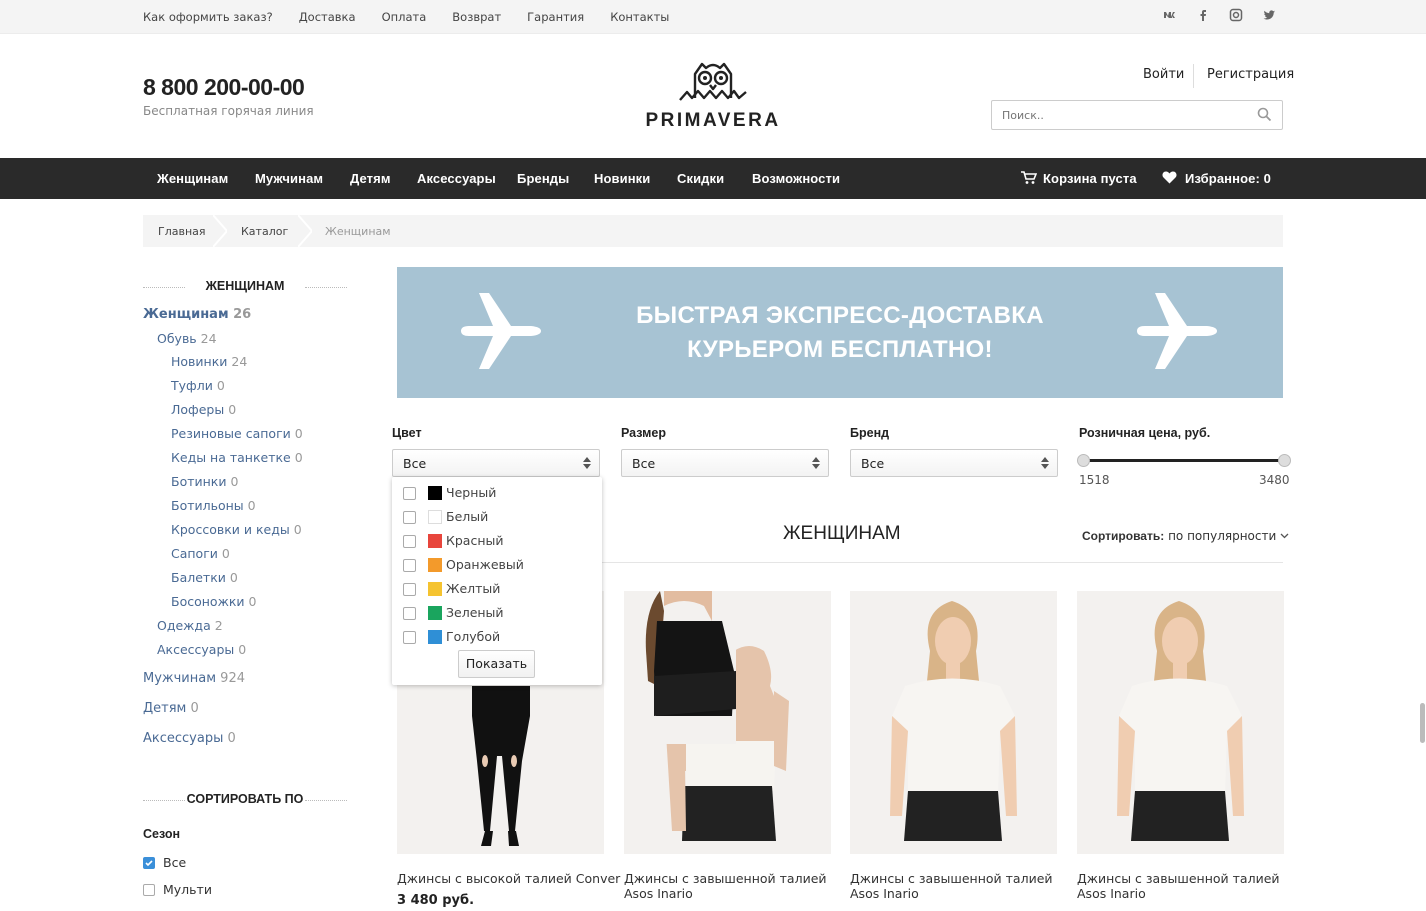 The image size is (1426, 911). I want to click on select-arrows-icon, so click(587, 463).